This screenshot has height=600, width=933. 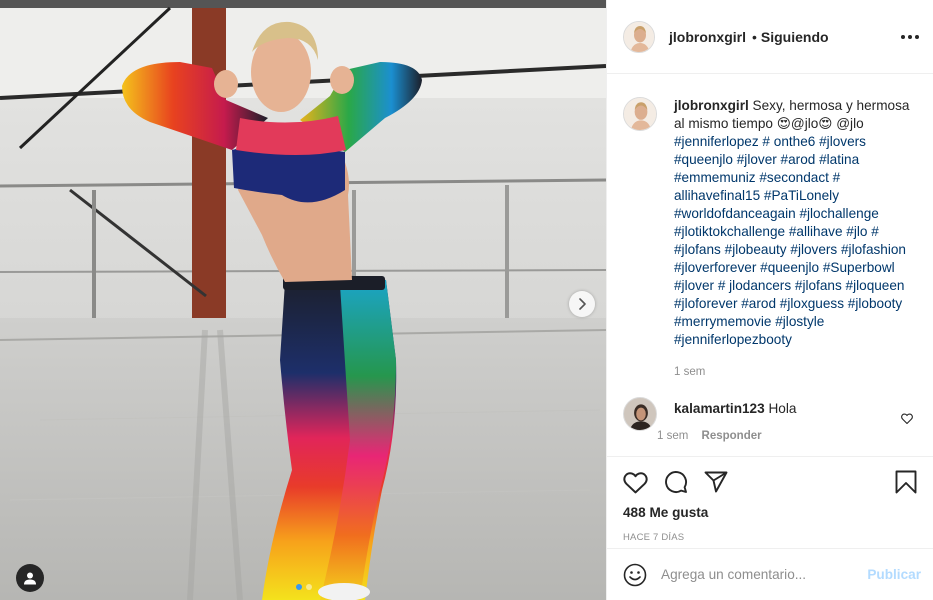 I want to click on comment-icon, so click(x=676, y=482).